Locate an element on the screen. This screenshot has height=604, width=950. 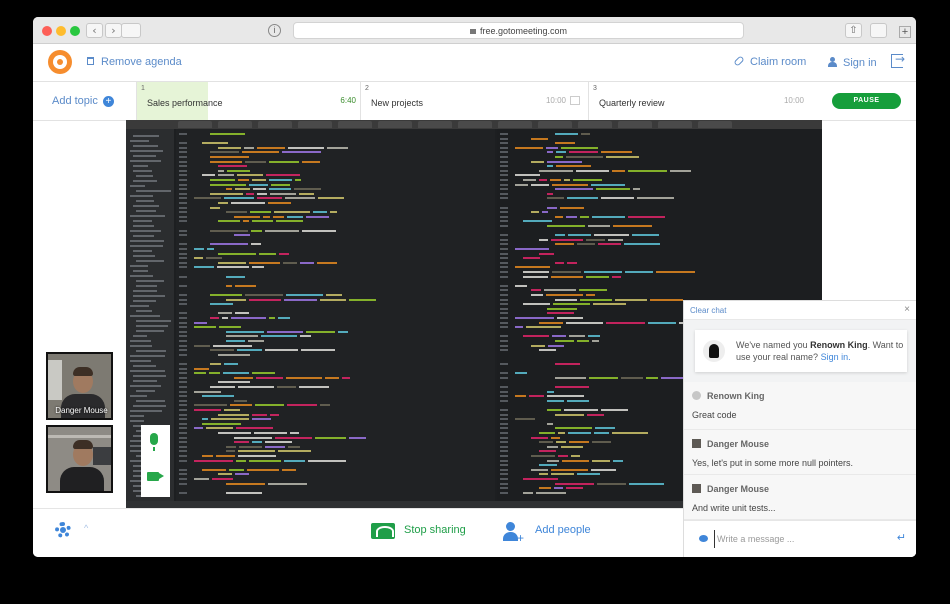
share-icon: ⇧ is located at coordinates (853, 30).